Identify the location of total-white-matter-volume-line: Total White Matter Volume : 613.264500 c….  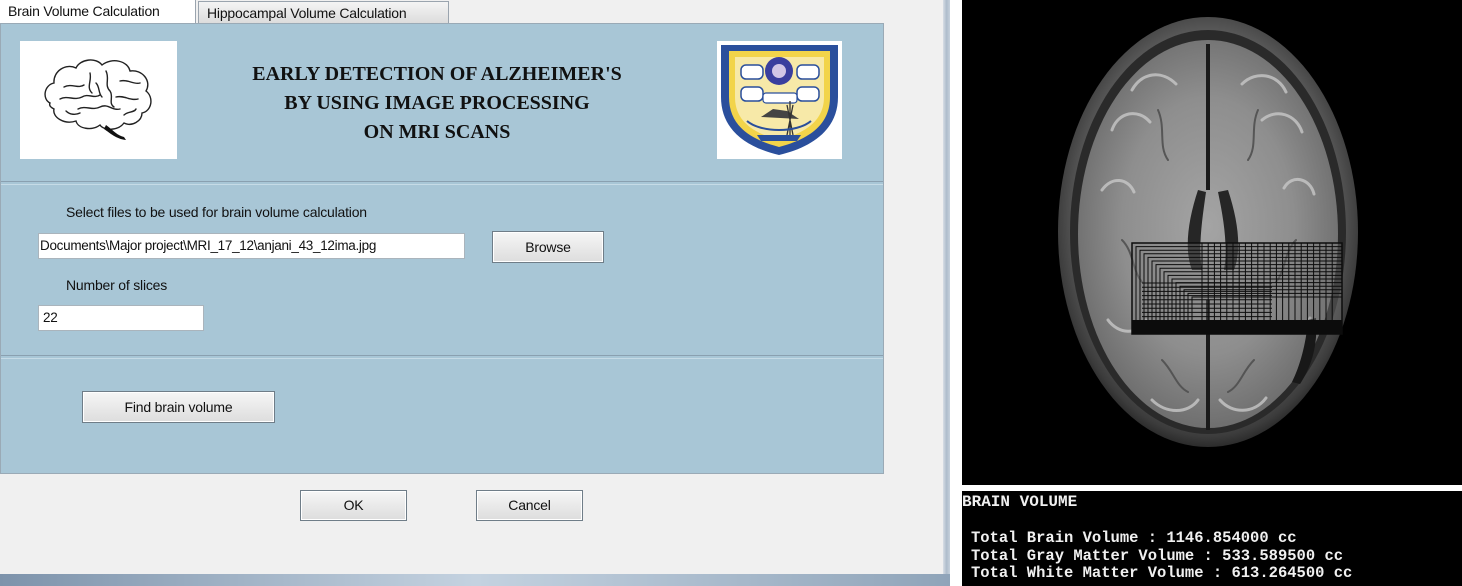
(1162, 573).